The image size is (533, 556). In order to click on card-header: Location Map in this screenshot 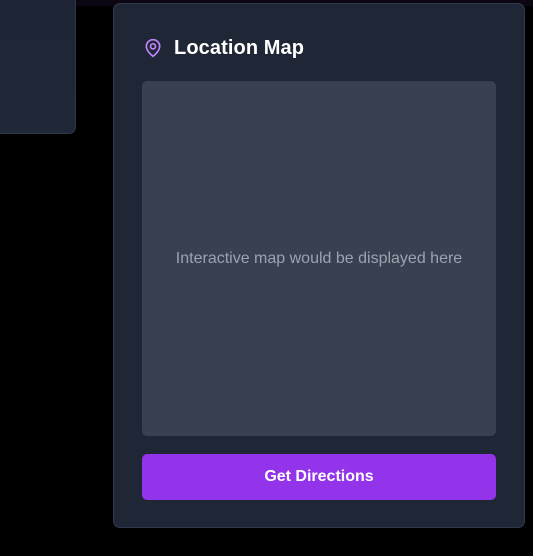, I will do `click(223, 48)`.